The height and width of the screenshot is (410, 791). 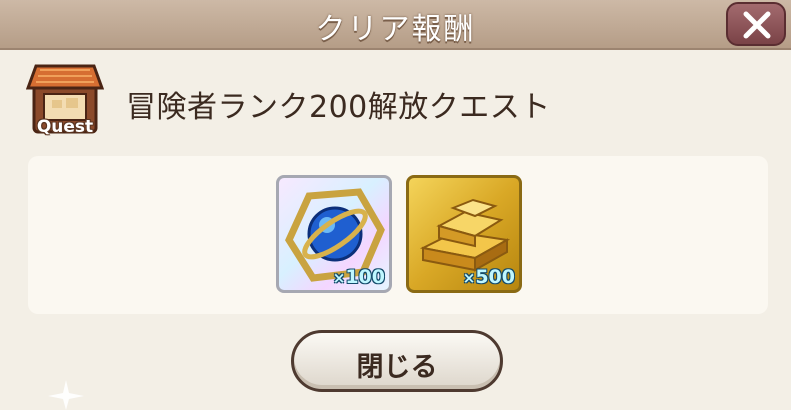 I want to click on quest-icon-label: Quest, so click(x=65, y=127).